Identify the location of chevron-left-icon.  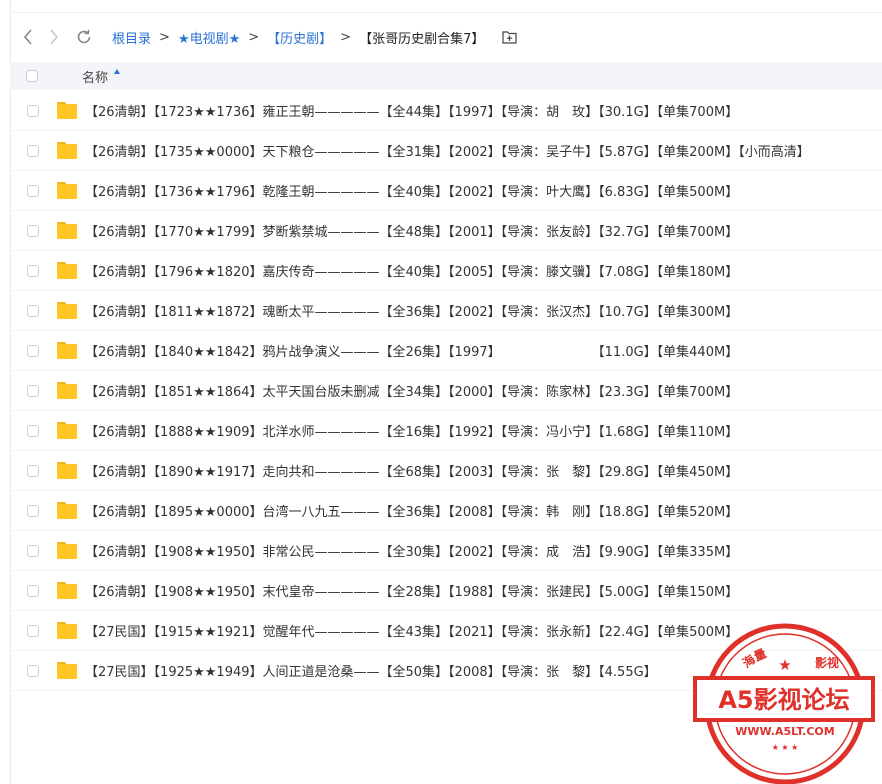
(27, 37).